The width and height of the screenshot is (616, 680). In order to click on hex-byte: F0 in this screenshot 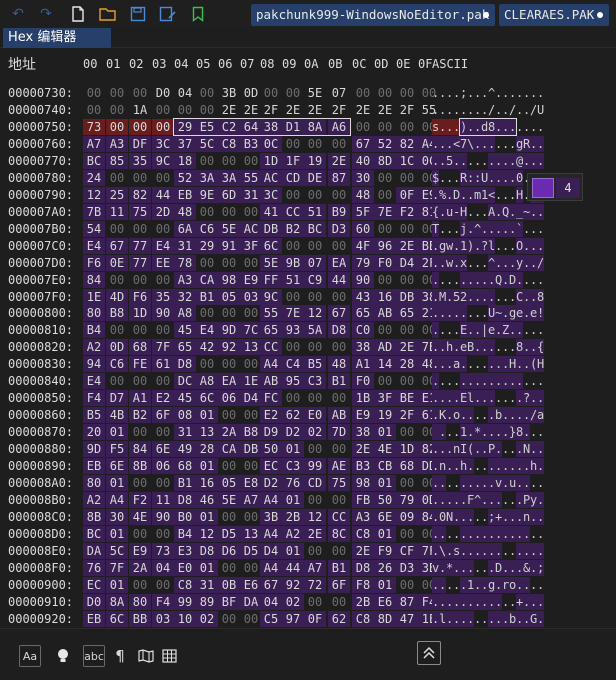, I will do `click(363, 381)`.